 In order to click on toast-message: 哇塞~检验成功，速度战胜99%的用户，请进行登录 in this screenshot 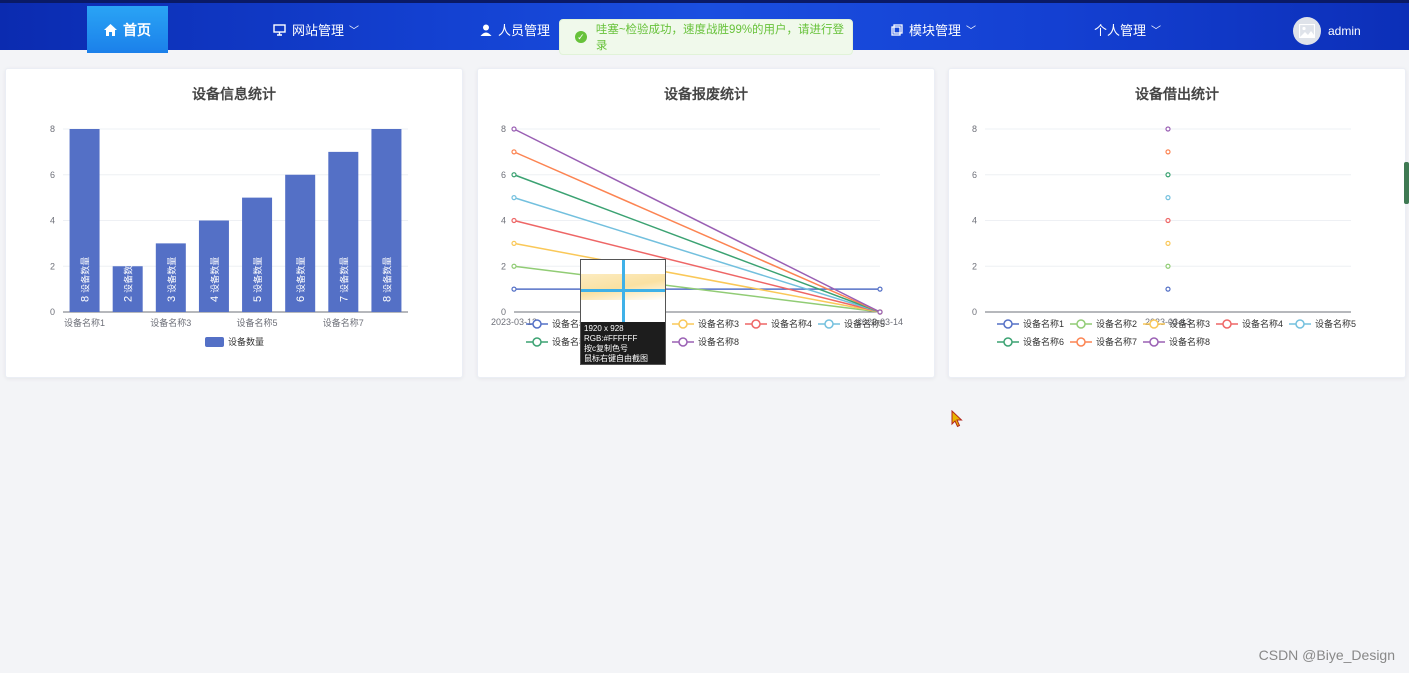, I will do `click(720, 38)`.